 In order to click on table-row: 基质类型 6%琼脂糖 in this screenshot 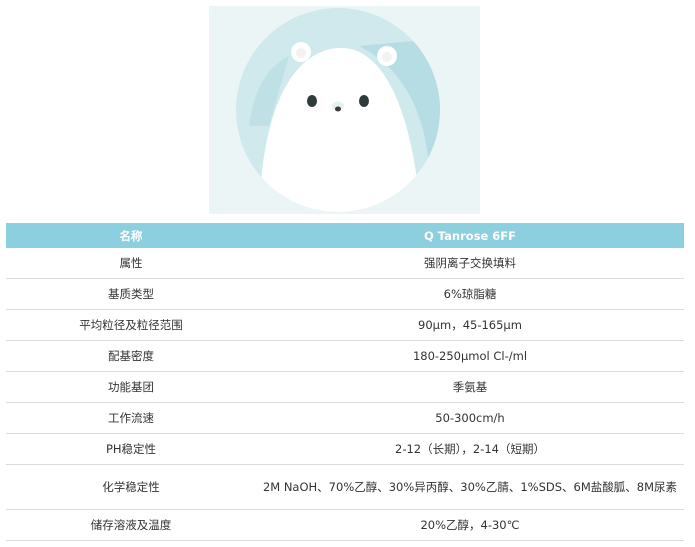, I will do `click(345, 294)`.